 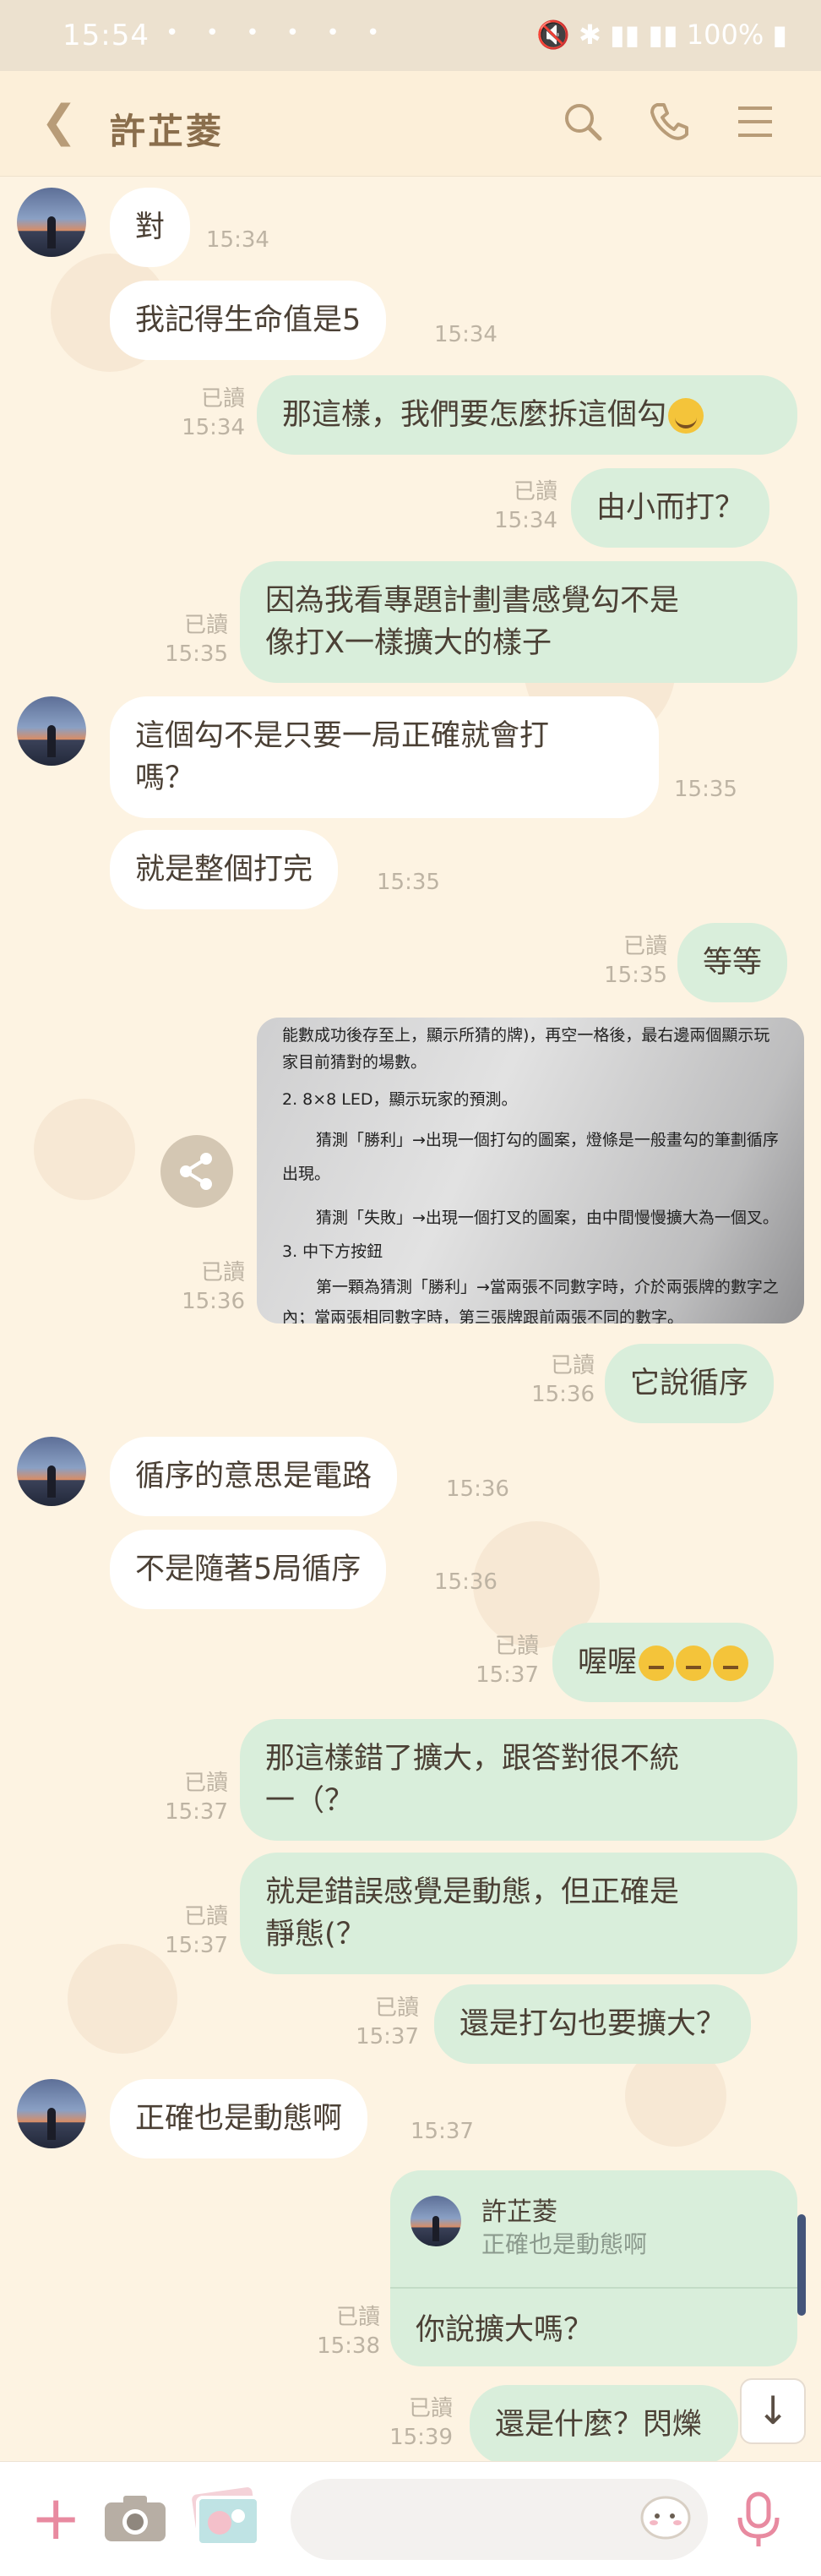 I want to click on message-bubble-incoming: 循序的意思是電路, so click(x=254, y=1476).